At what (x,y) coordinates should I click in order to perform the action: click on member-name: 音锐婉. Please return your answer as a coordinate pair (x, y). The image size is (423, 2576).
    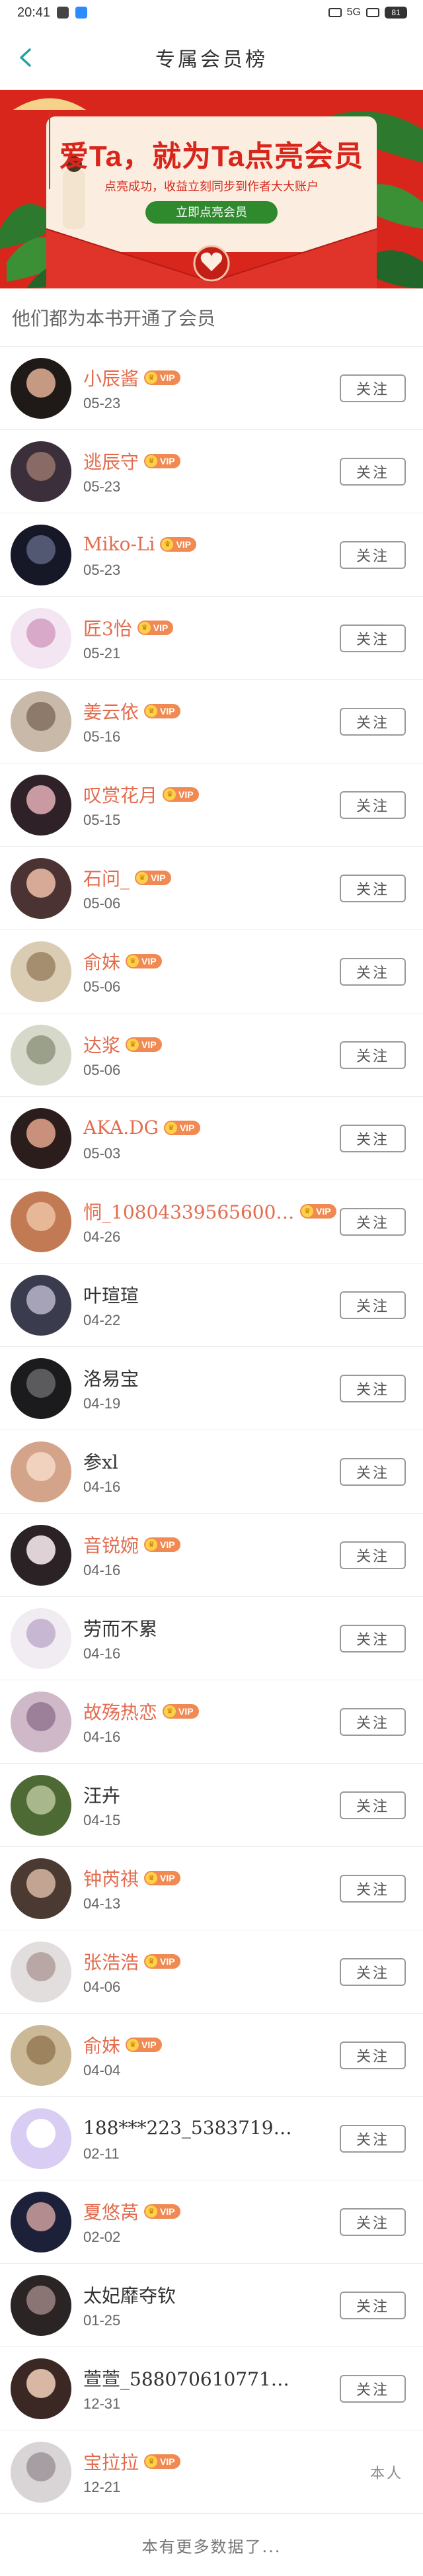
    Looking at the image, I should click on (111, 1544).